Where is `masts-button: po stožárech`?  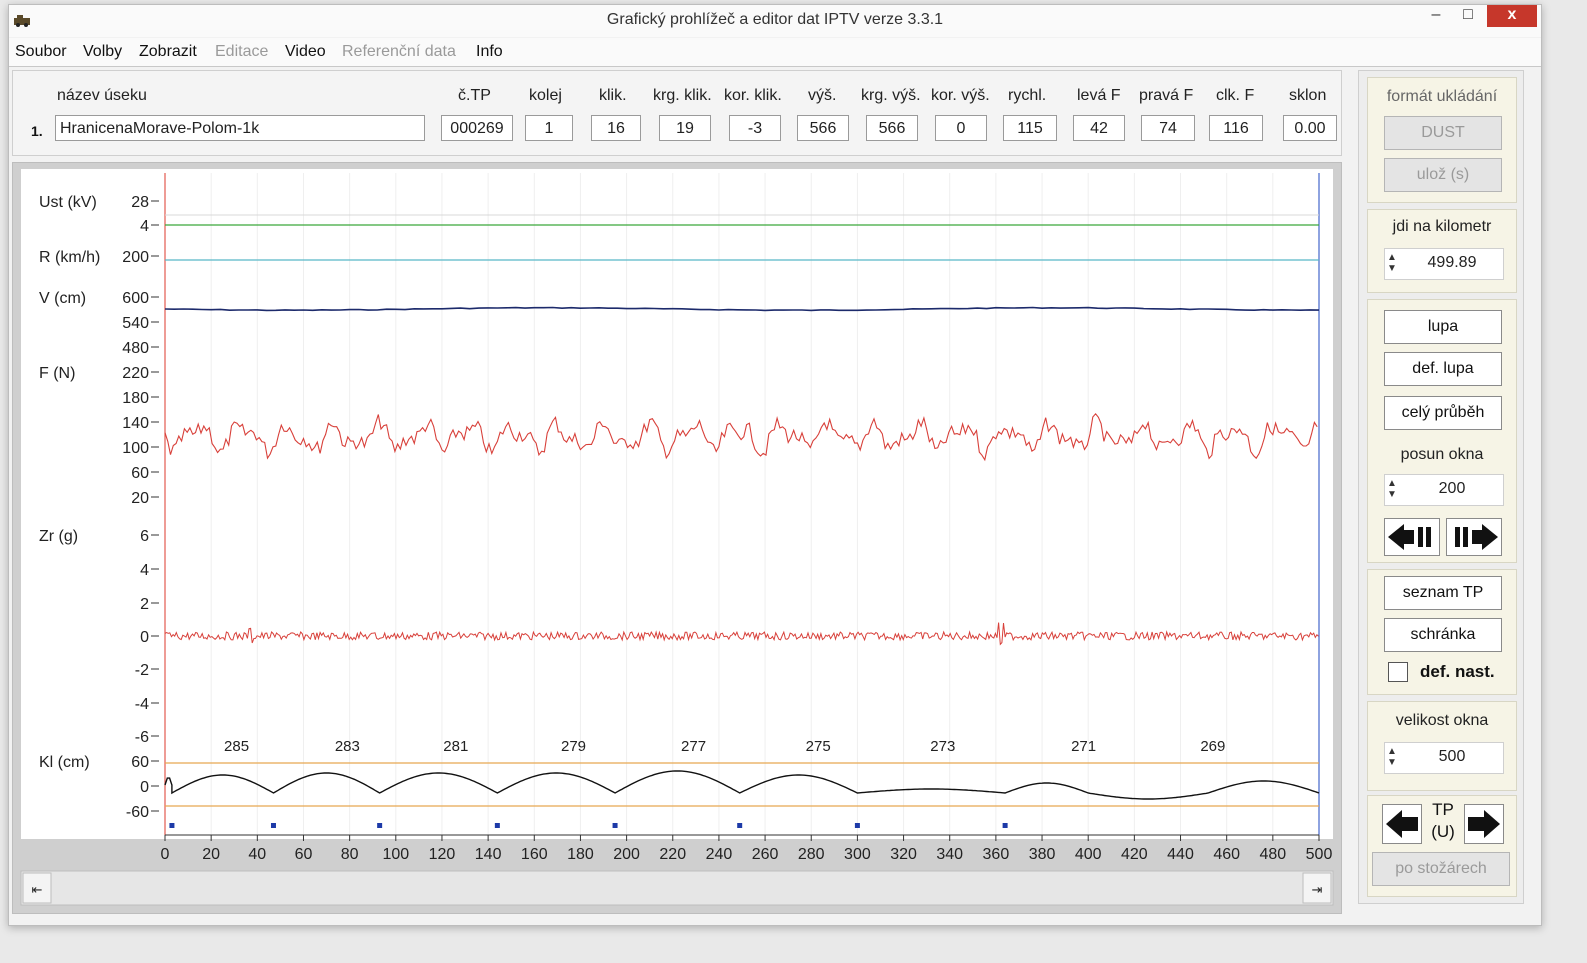
masts-button: po stožárech is located at coordinates (1441, 869).